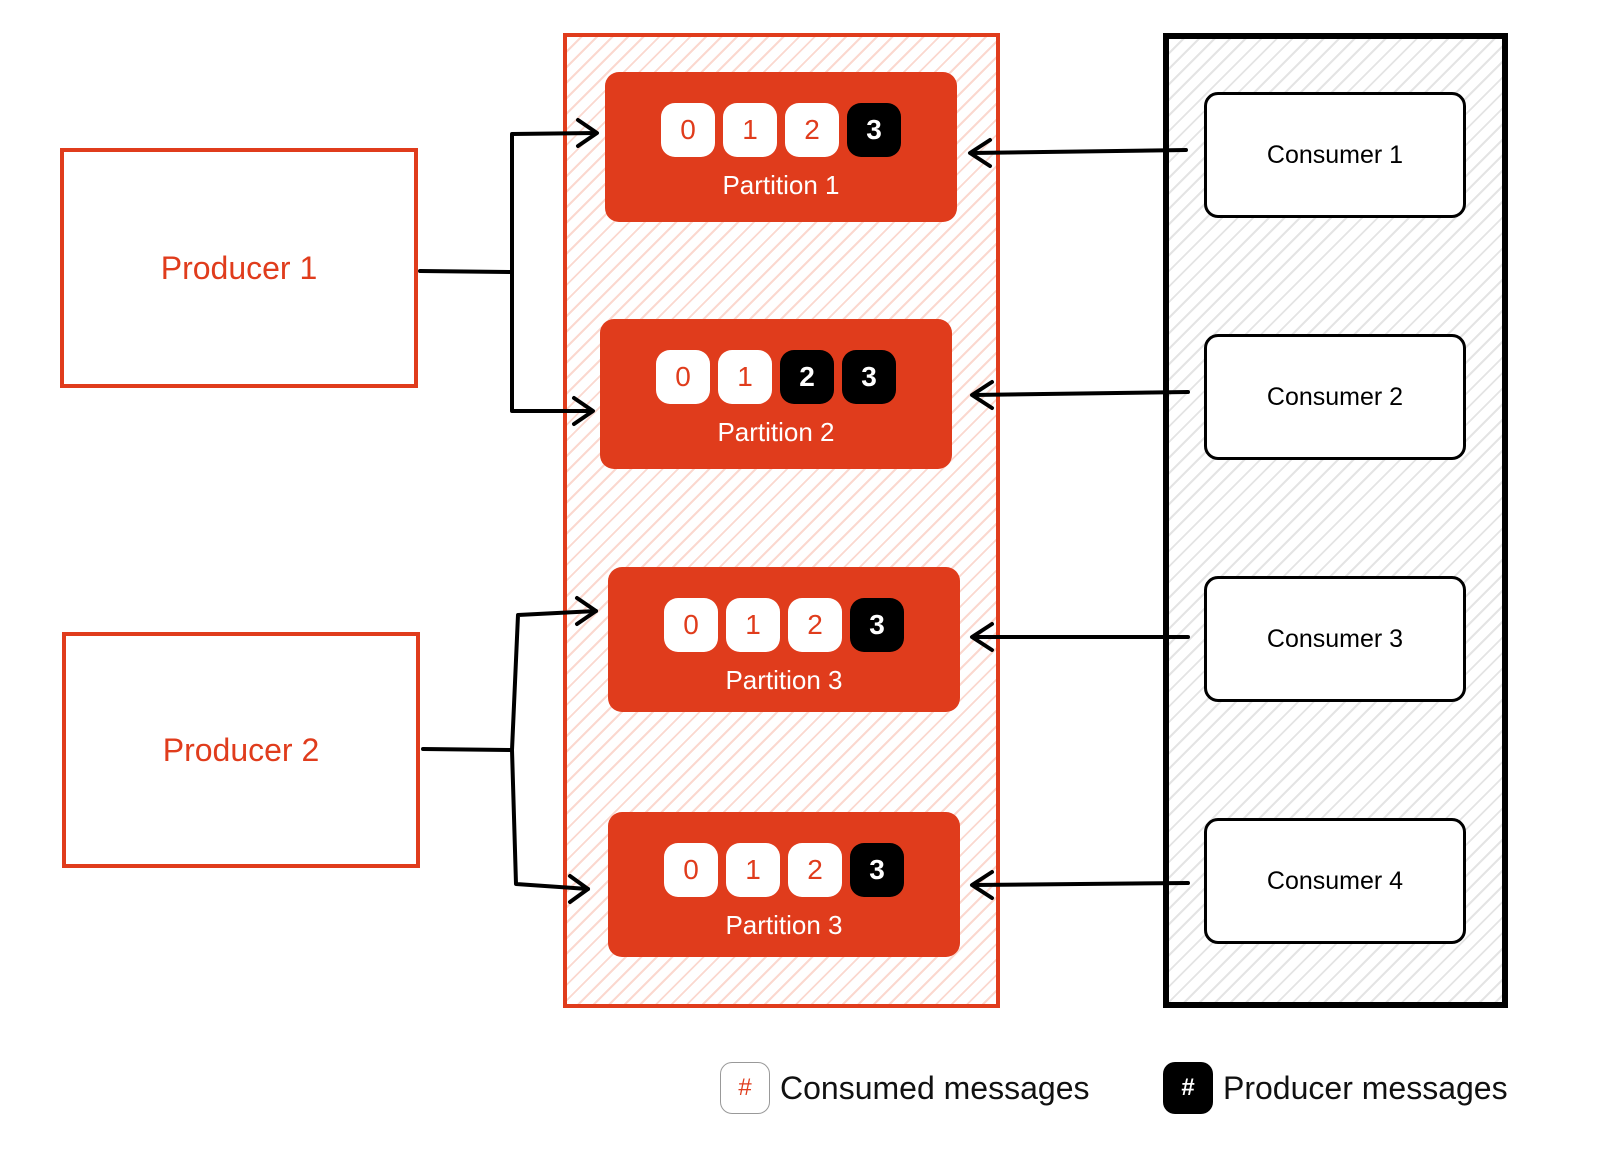 This screenshot has height=1163, width=1600. I want to click on consumer-1-connector, so click(1079, 151).